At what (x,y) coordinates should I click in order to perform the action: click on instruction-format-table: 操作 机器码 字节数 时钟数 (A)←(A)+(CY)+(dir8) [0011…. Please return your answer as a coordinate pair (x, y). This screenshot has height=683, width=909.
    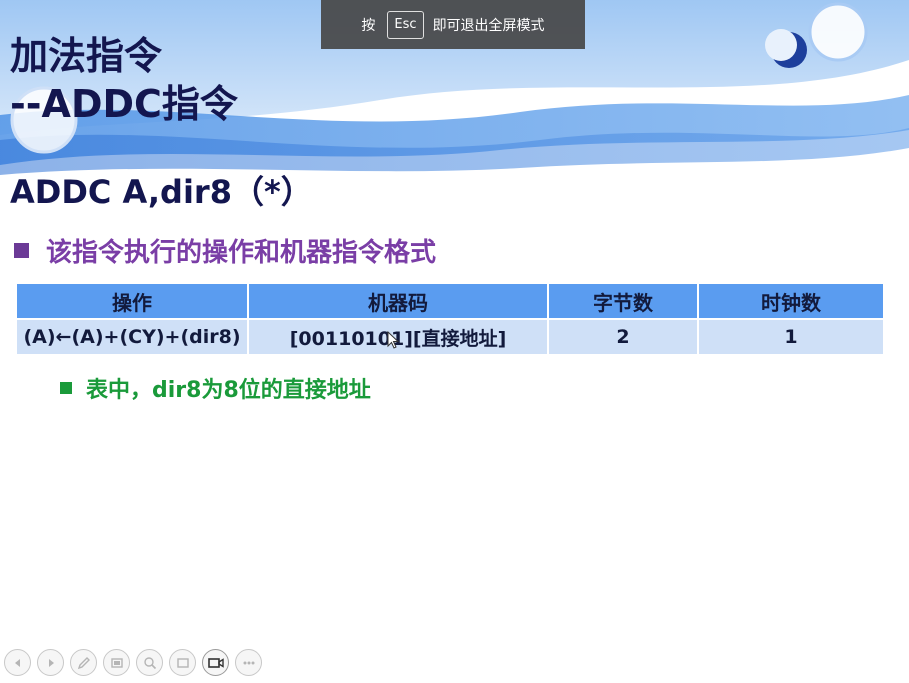
    Looking at the image, I should click on (450, 319).